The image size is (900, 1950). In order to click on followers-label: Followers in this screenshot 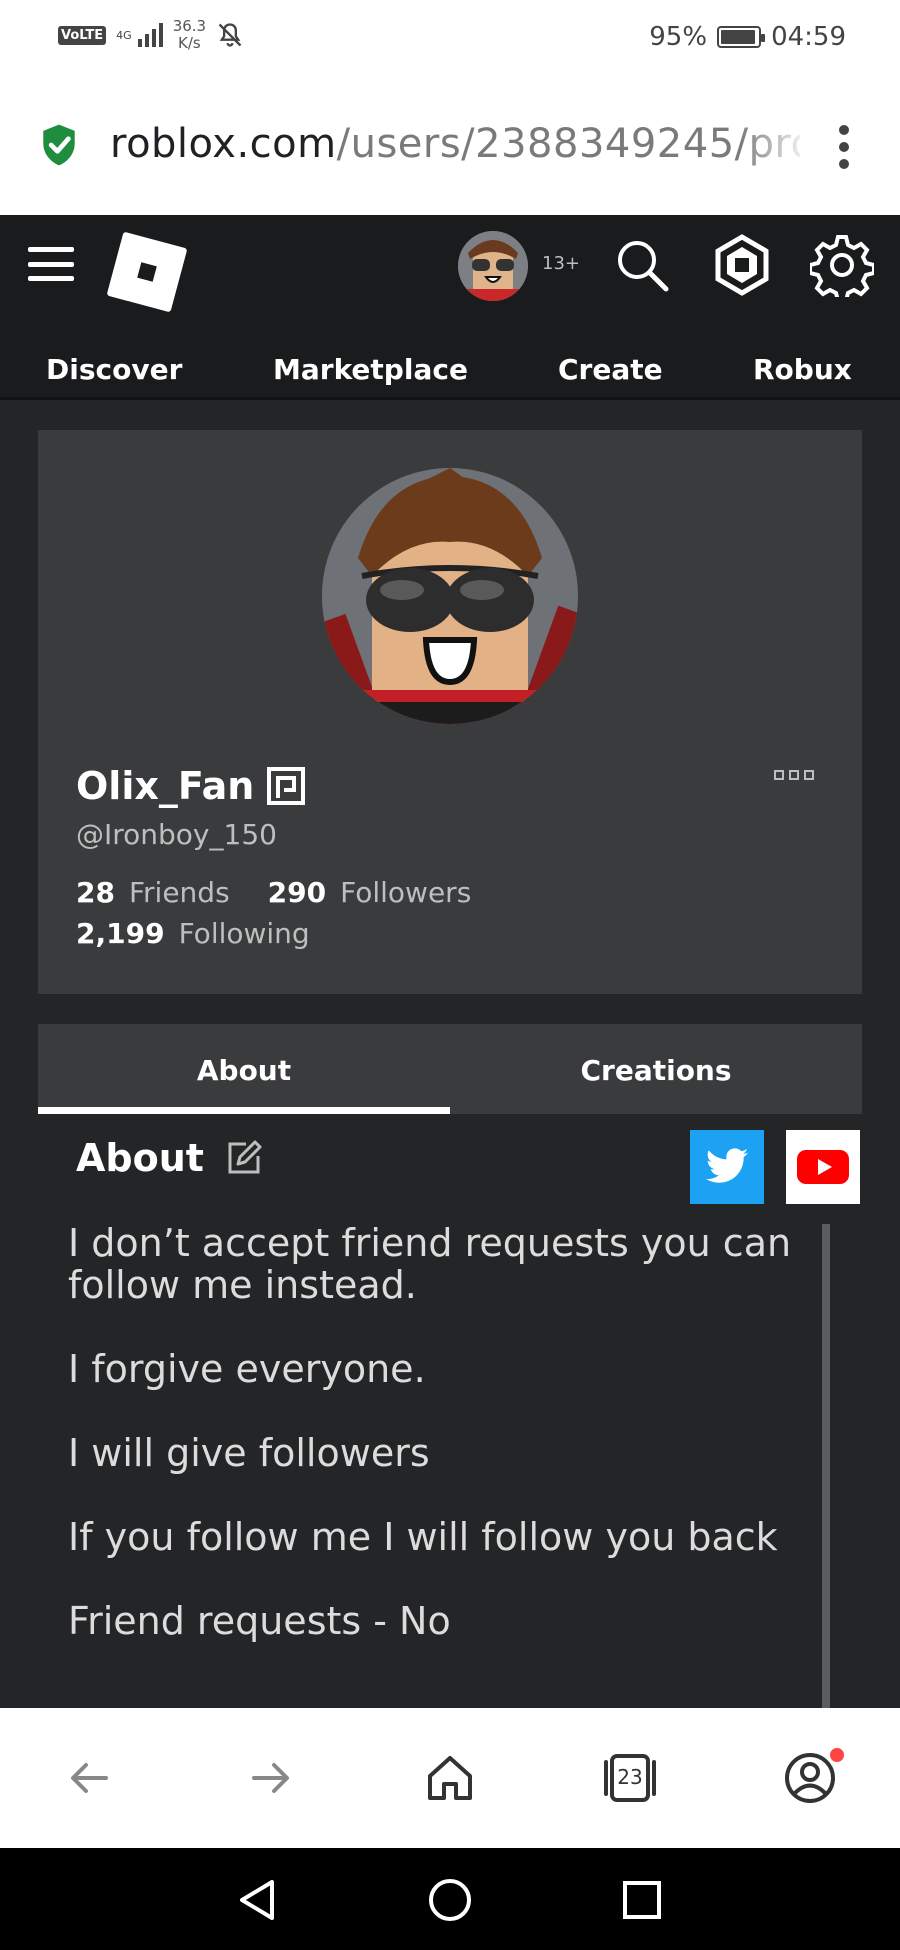, I will do `click(405, 892)`.